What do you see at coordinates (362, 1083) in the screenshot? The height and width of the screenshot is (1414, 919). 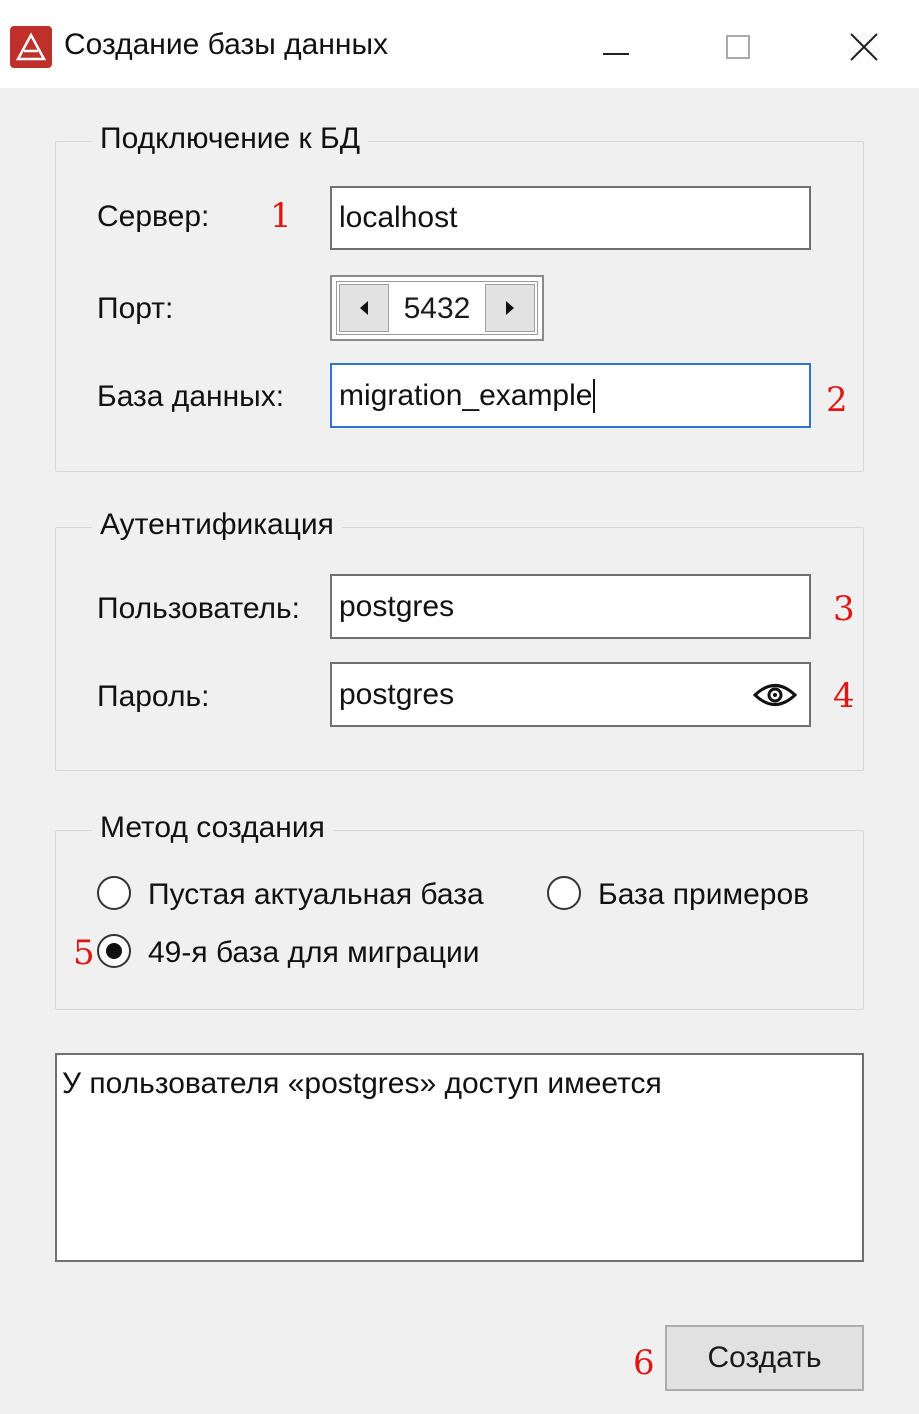 I see `status-text: У пользователя «postgres» доступ имеется` at bounding box center [362, 1083].